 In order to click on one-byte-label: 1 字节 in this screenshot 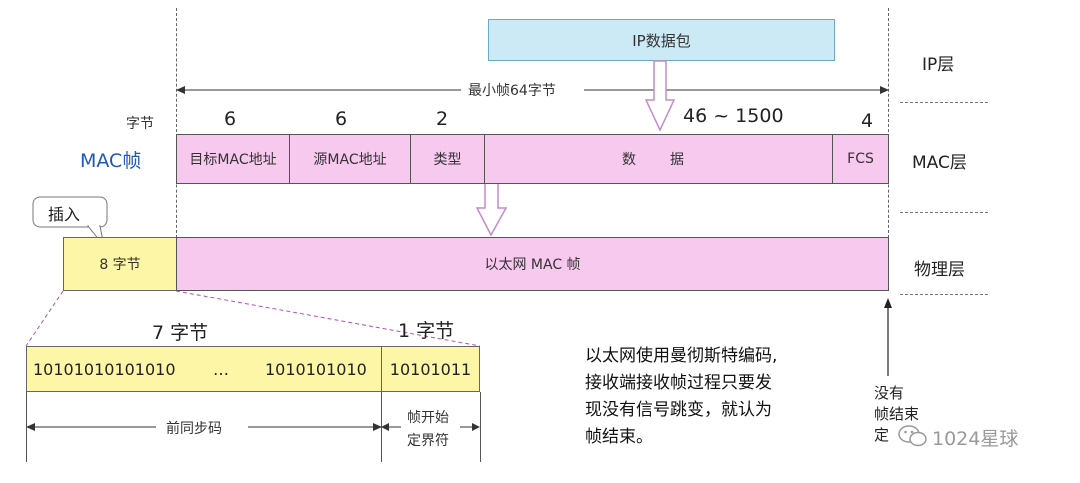, I will do `click(426, 331)`.